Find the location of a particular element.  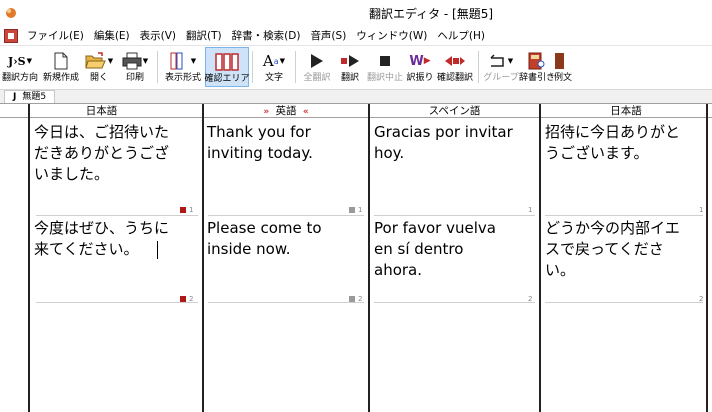

confirm-area-button: 確認エリア is located at coordinates (227, 67).